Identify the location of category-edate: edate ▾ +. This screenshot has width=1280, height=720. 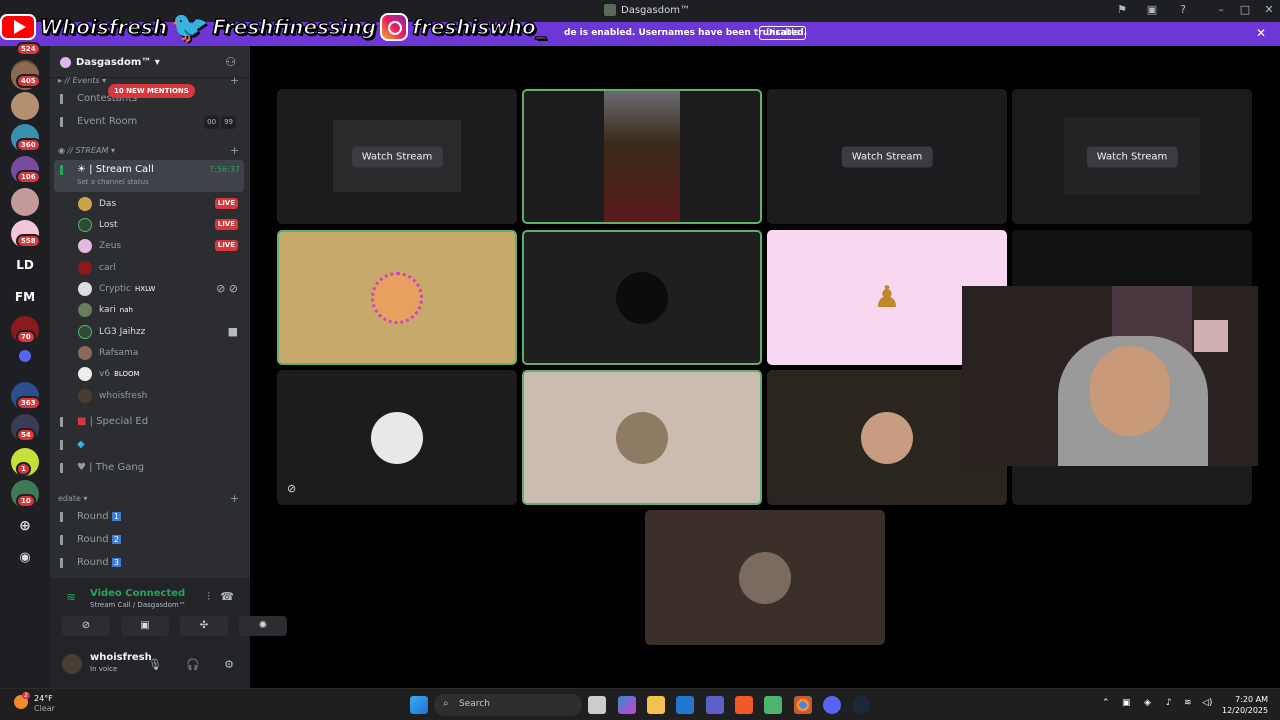
(148, 498).